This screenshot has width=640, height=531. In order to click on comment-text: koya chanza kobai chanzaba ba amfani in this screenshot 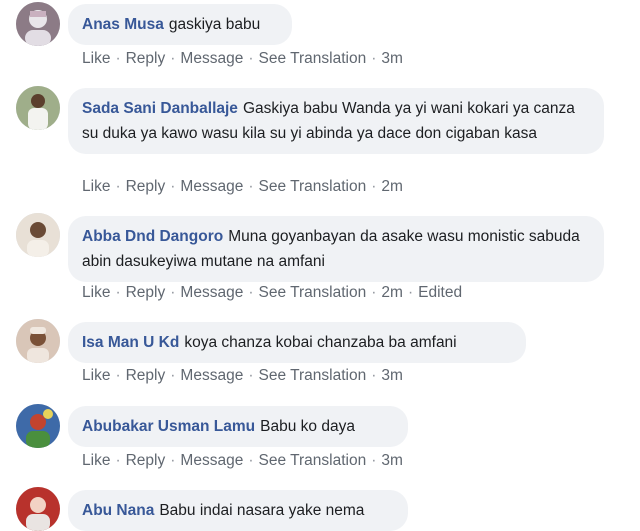, I will do `click(320, 342)`.